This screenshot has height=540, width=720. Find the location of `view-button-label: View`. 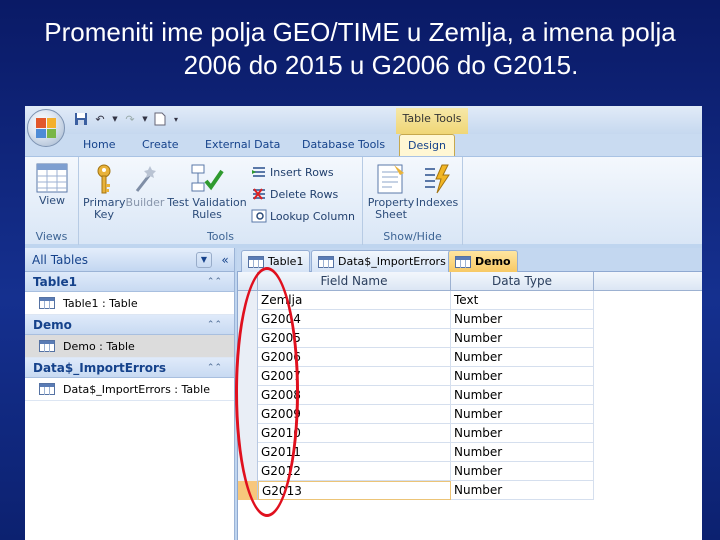

view-button-label: View is located at coordinates (52, 200).